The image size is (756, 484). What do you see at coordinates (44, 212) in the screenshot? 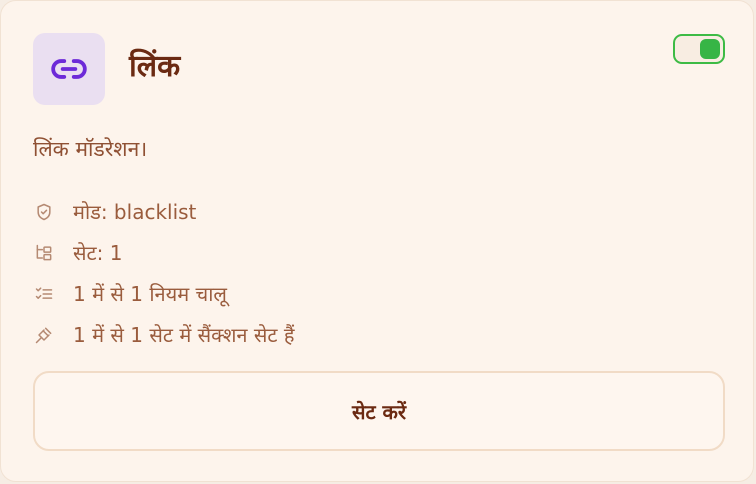
I see `shield-icon` at bounding box center [44, 212].